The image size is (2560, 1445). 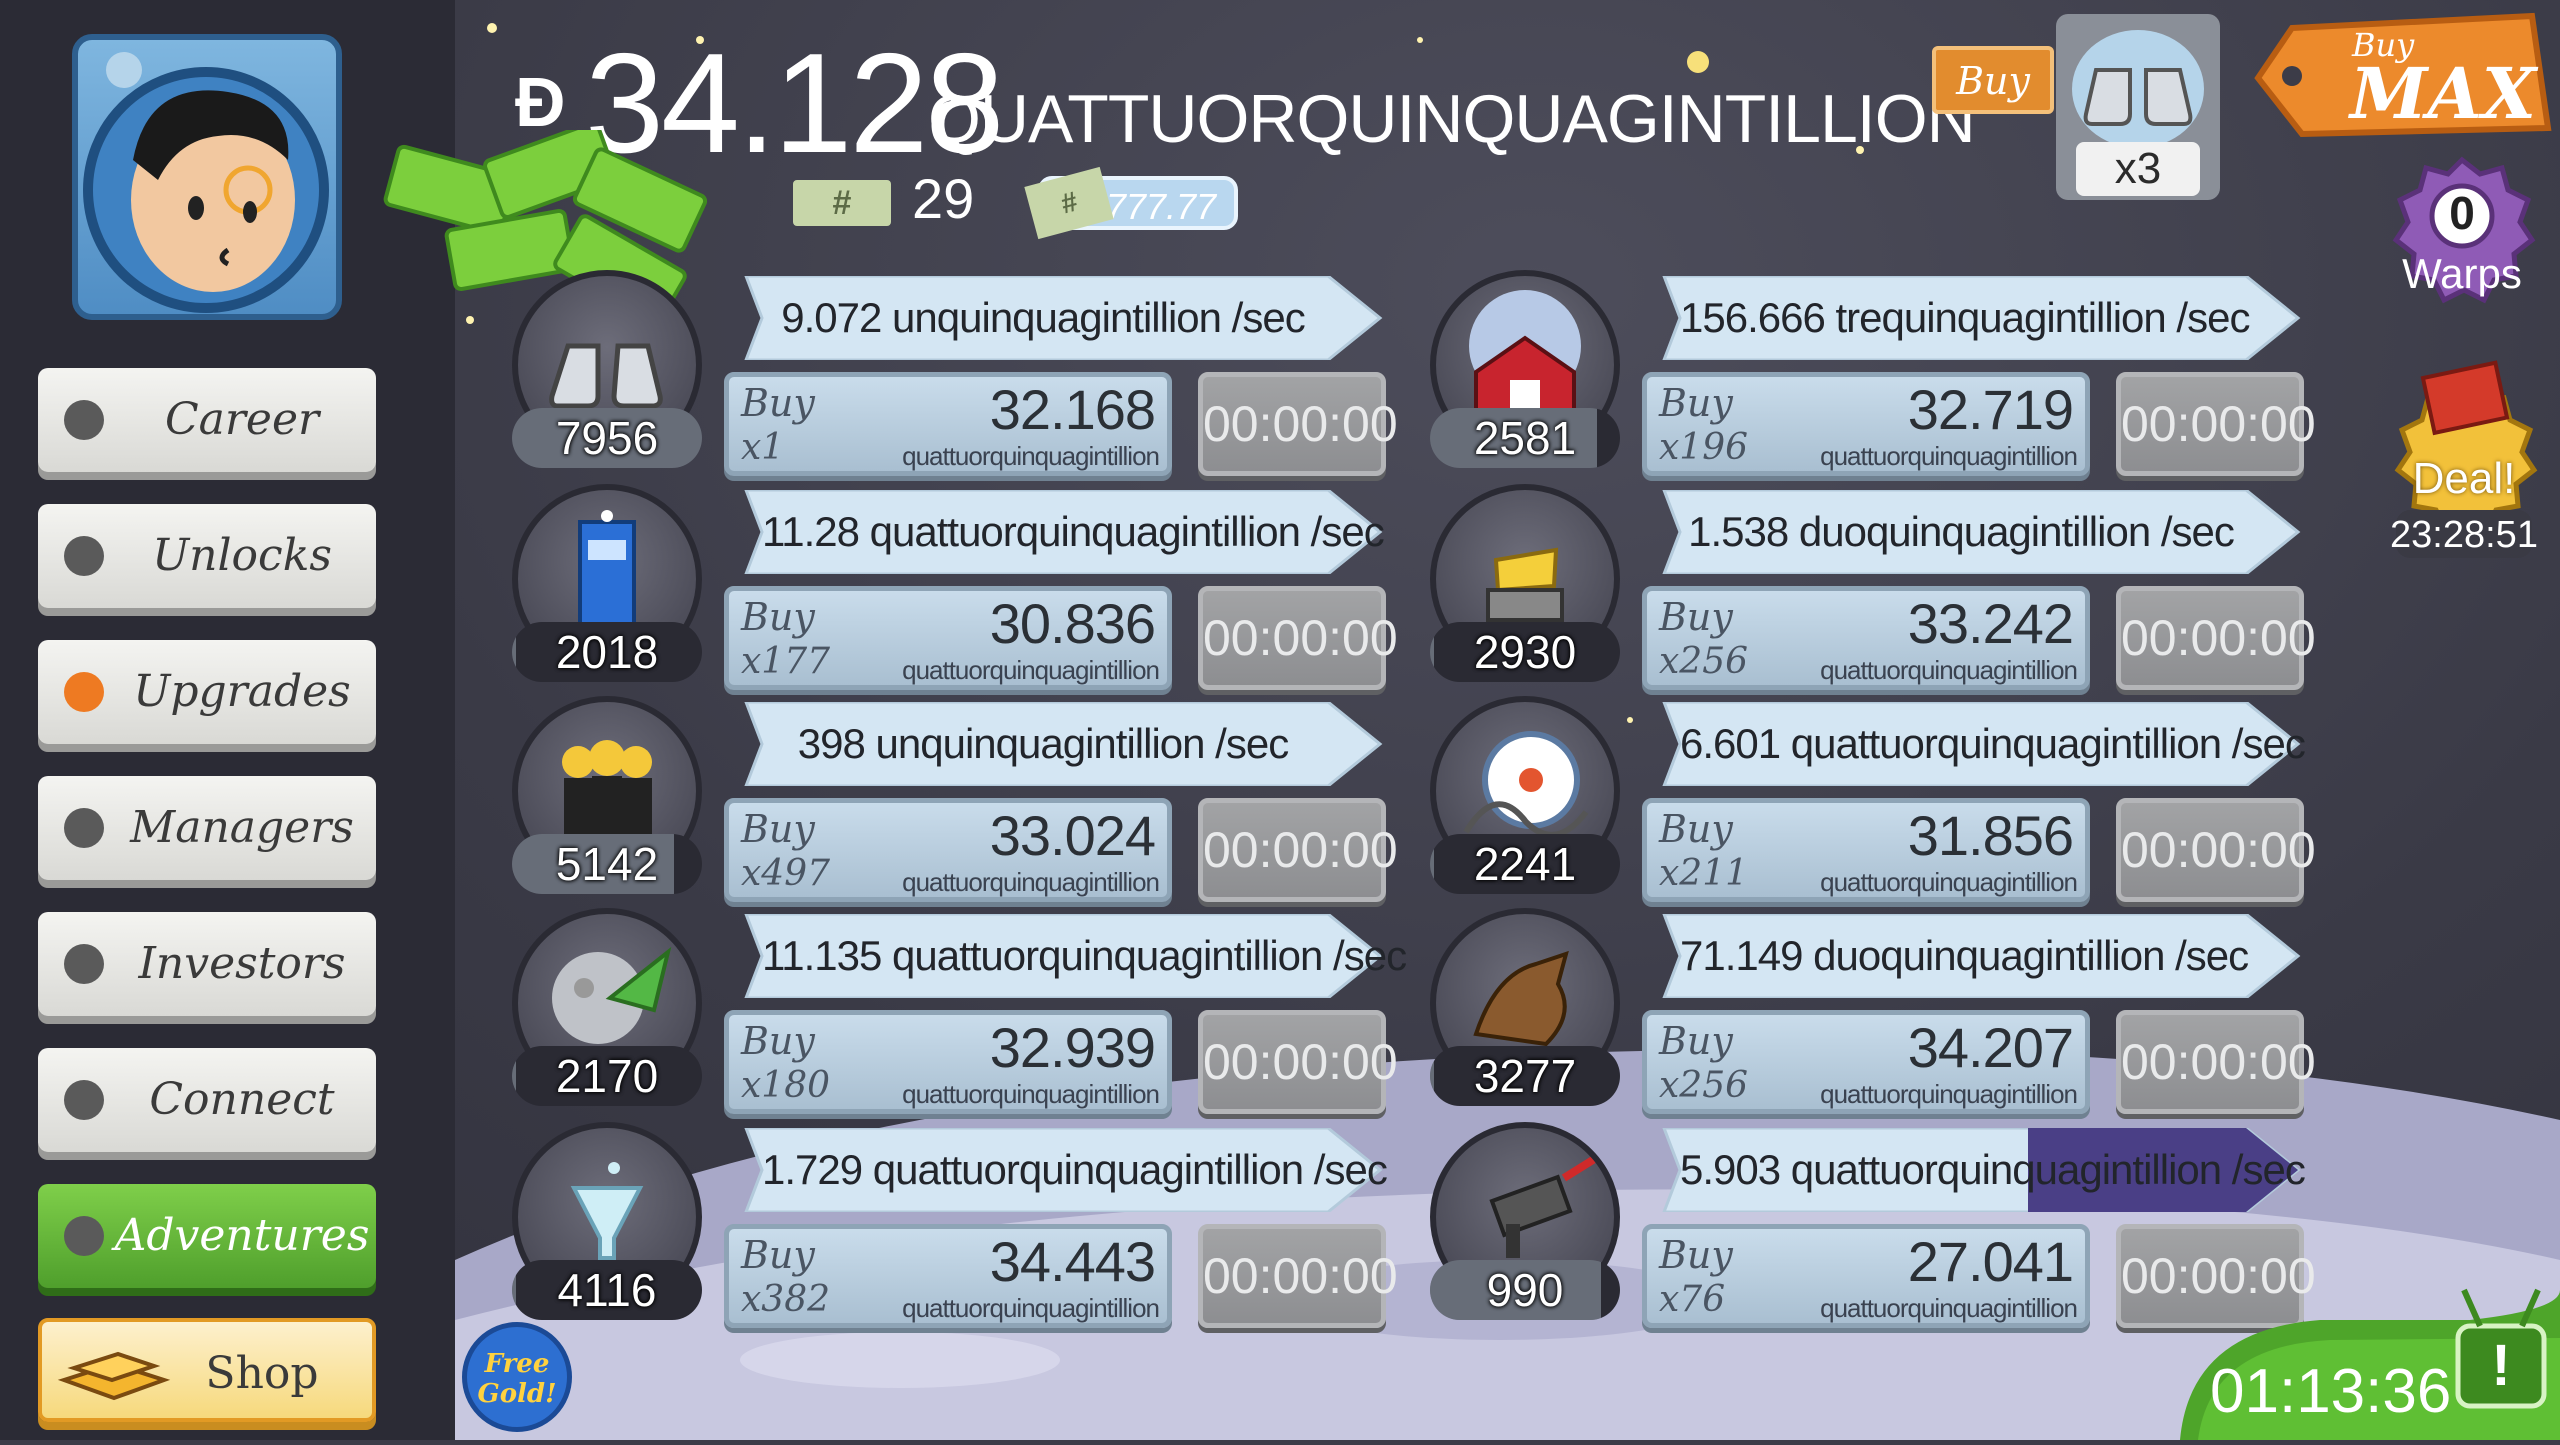 I want to click on nav-adventures-button: Adventures, so click(x=207, y=1236).